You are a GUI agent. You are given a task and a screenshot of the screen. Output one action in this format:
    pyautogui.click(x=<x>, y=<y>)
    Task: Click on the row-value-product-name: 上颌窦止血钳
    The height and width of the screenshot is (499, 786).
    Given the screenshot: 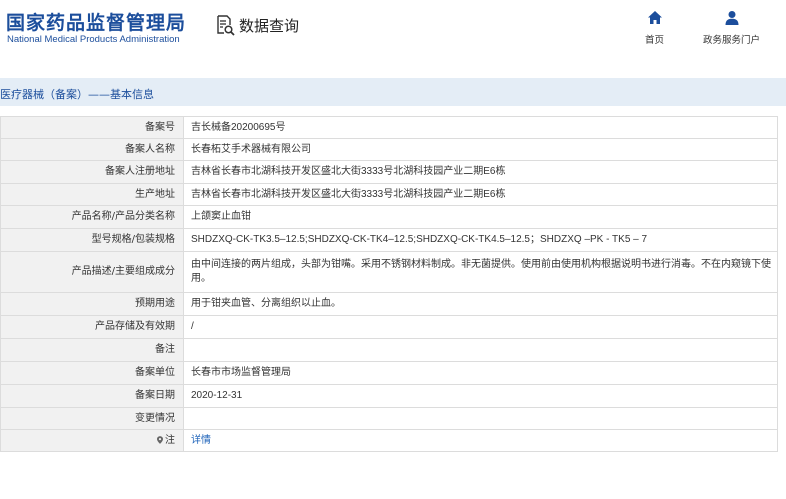 What is the action you would take?
    pyautogui.click(x=480, y=217)
    